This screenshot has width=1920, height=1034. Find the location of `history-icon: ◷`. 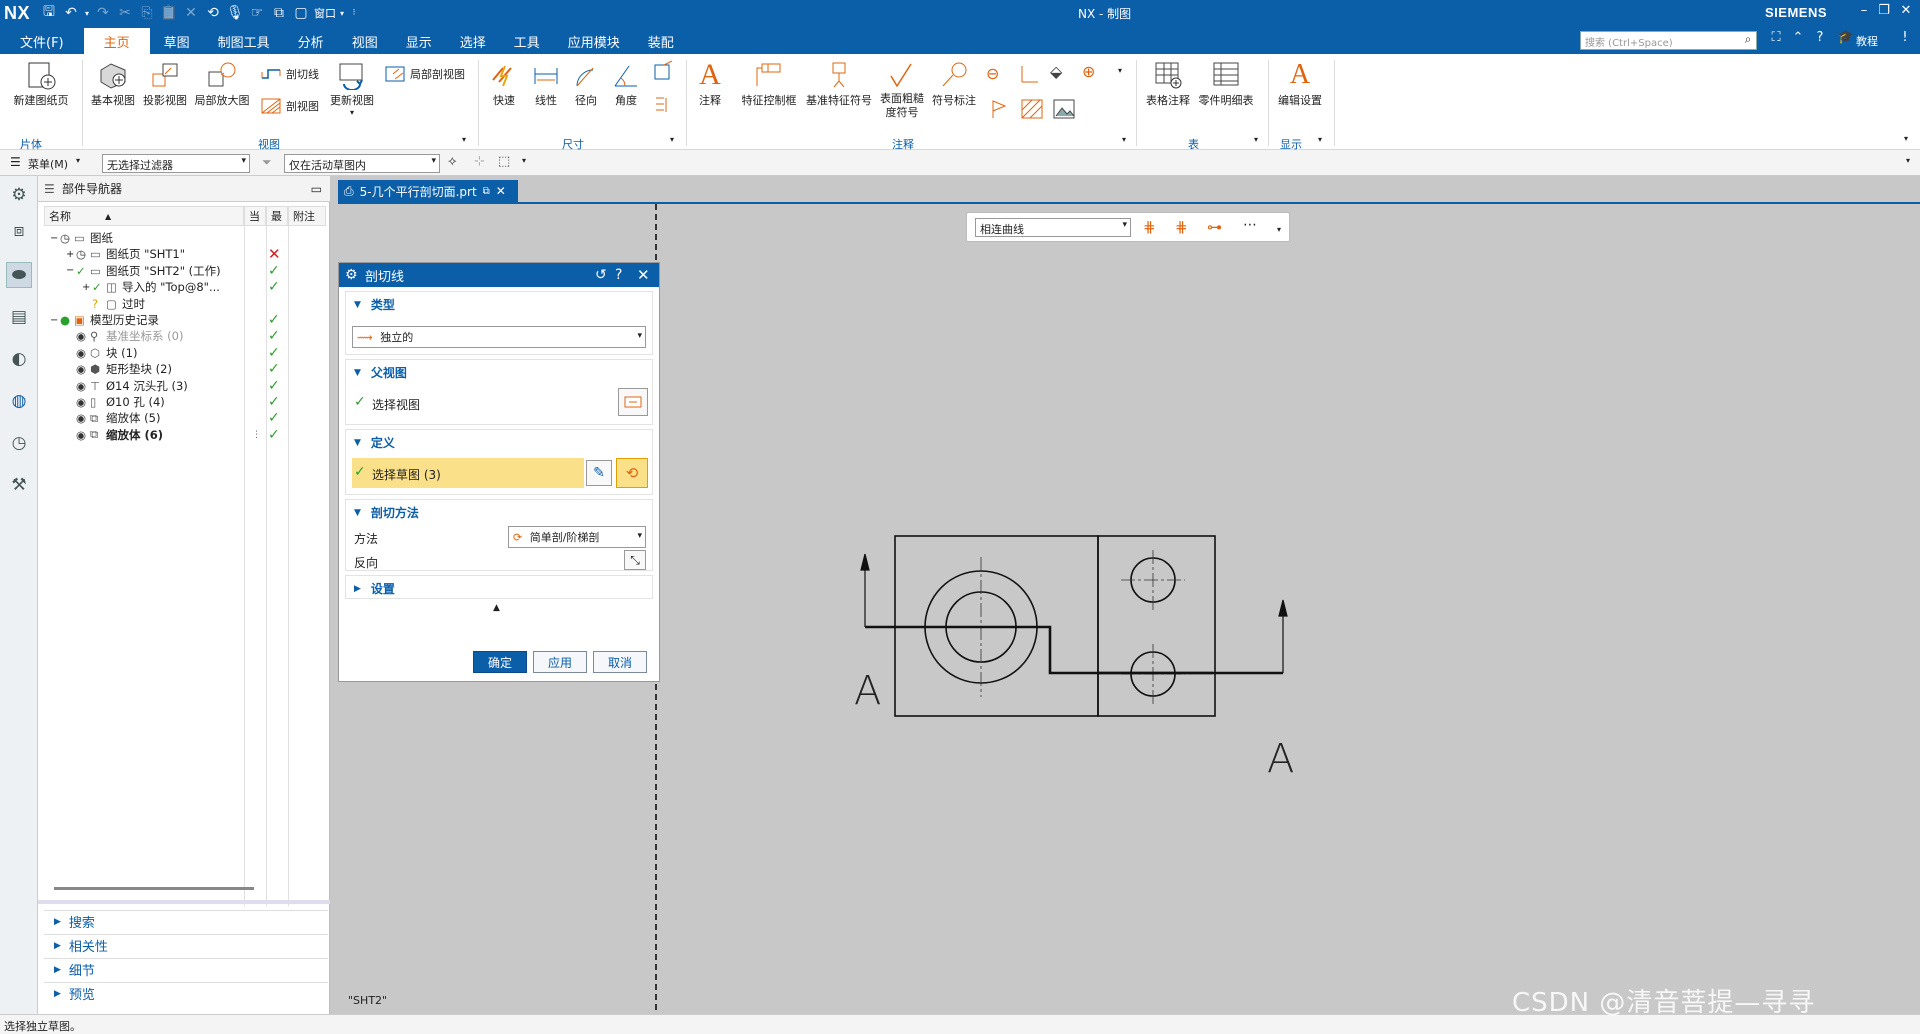

history-icon: ◷ is located at coordinates (19, 443).